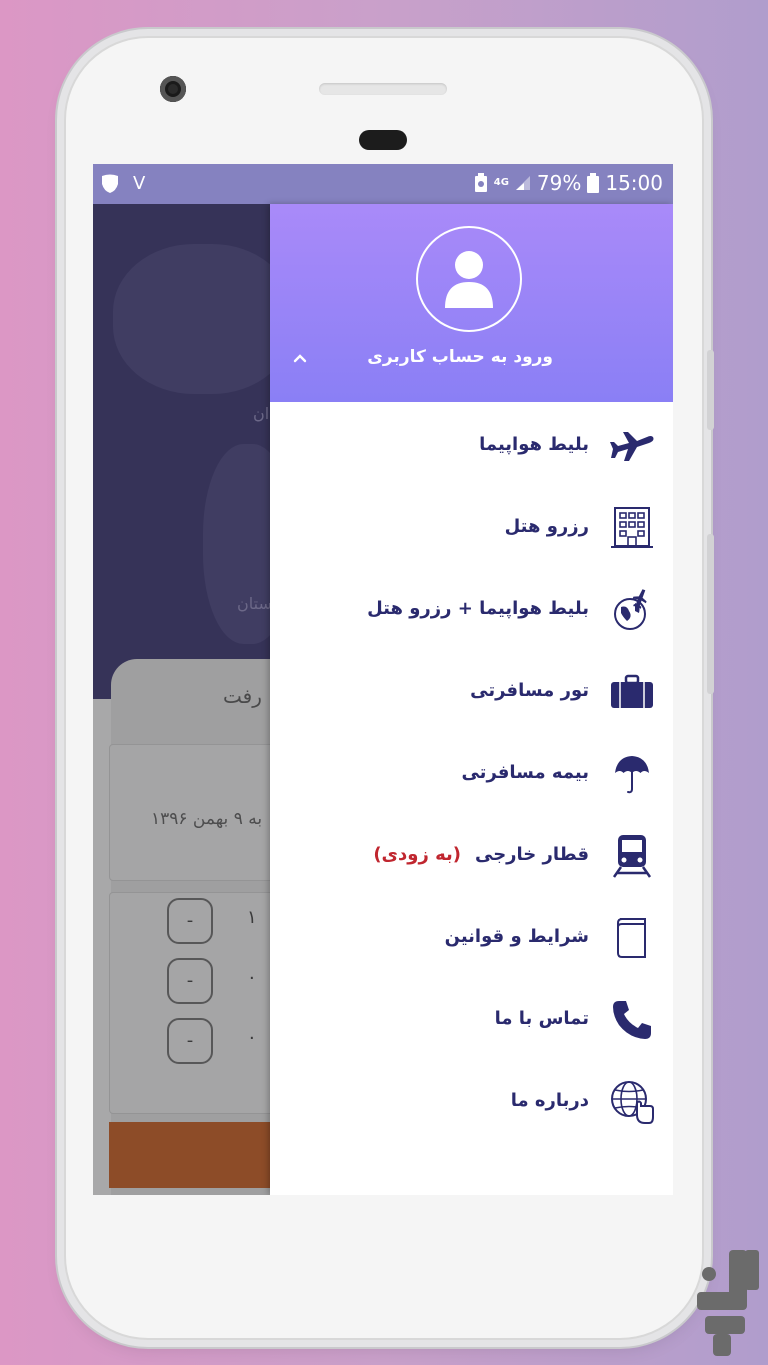  I want to click on person-icon, so click(469, 279).